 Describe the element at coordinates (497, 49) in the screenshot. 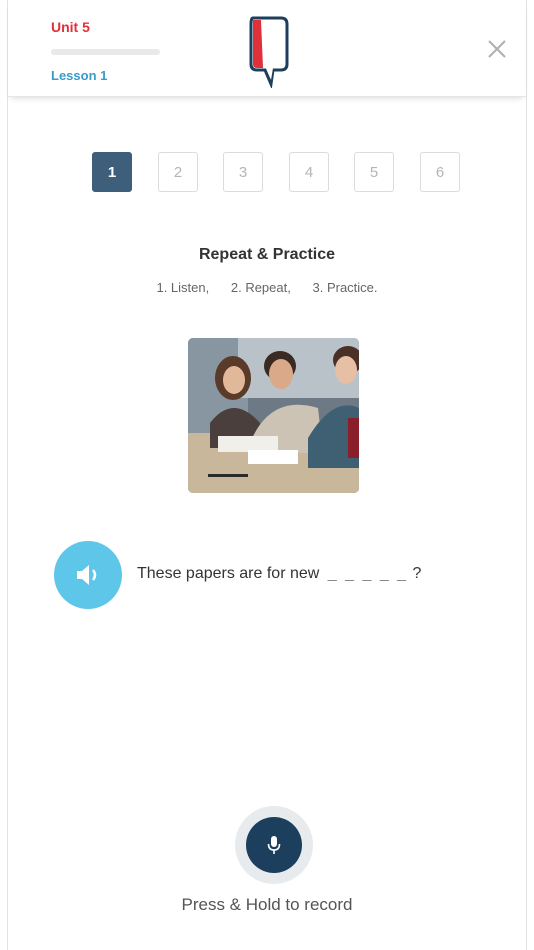

I see `close-icon` at that location.